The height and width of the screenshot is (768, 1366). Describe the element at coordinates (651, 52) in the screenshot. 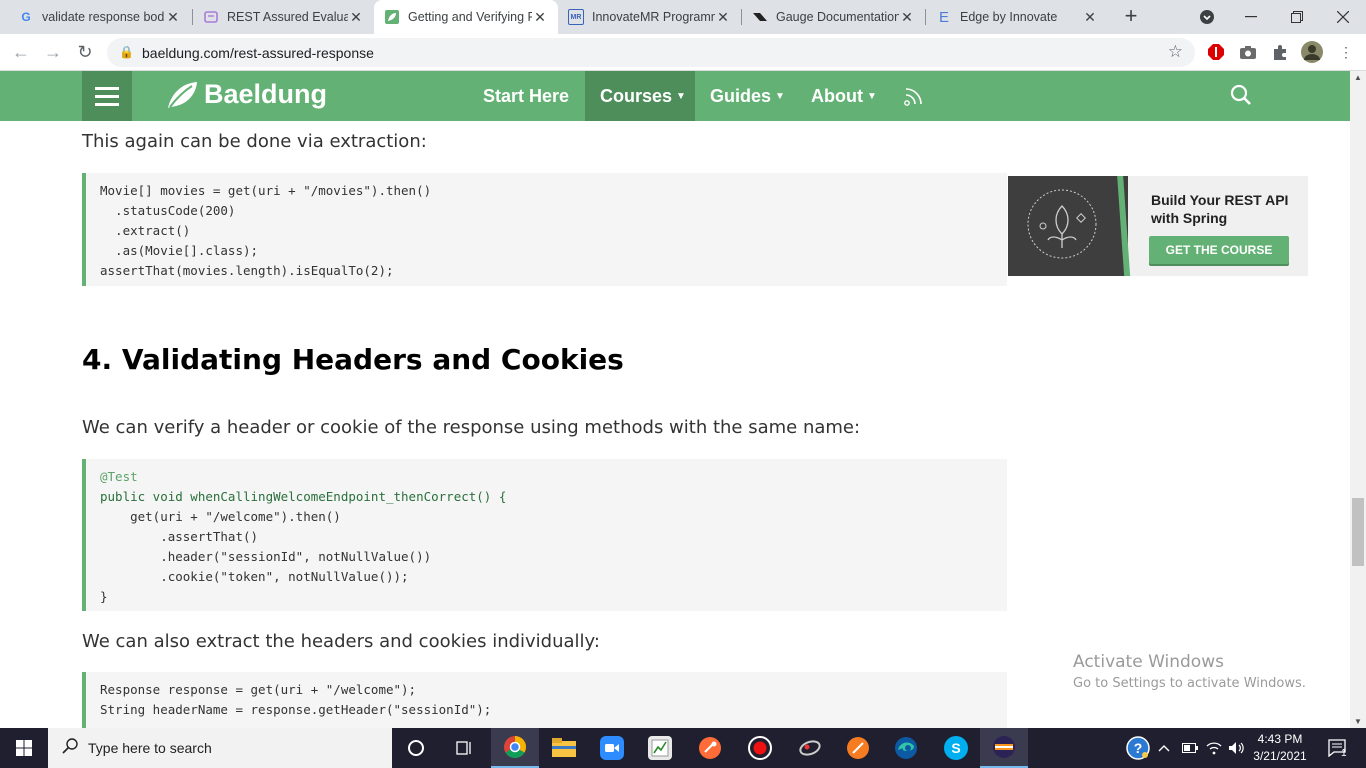

I see `address-bar: 🔒 baeldung.com/rest-assured-response ☆` at that location.